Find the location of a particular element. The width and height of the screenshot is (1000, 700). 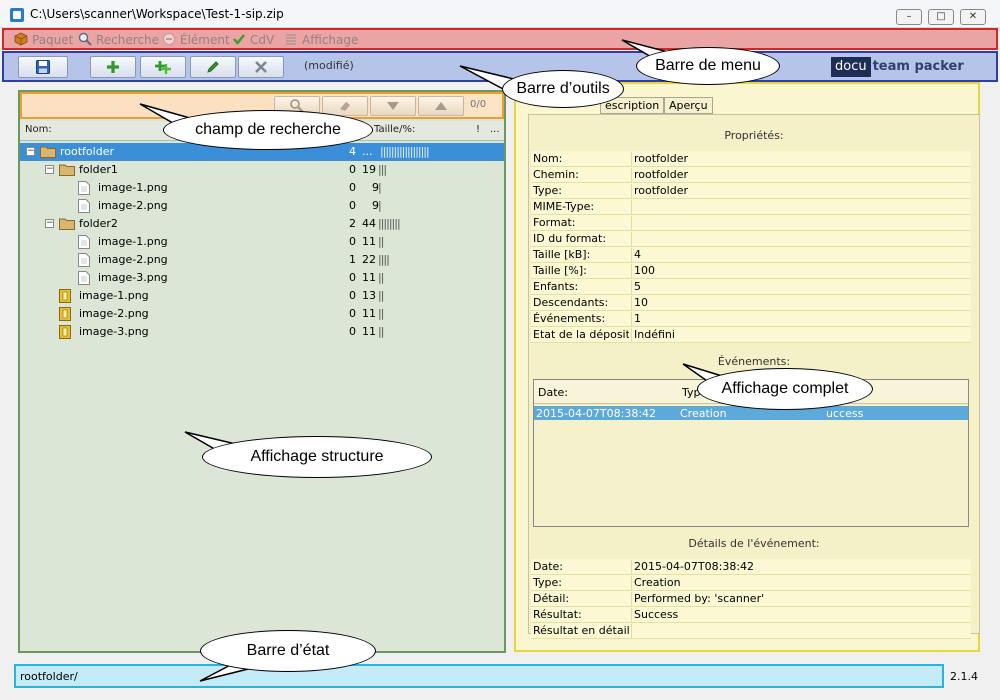

property-value: 10 is located at coordinates (639, 303).